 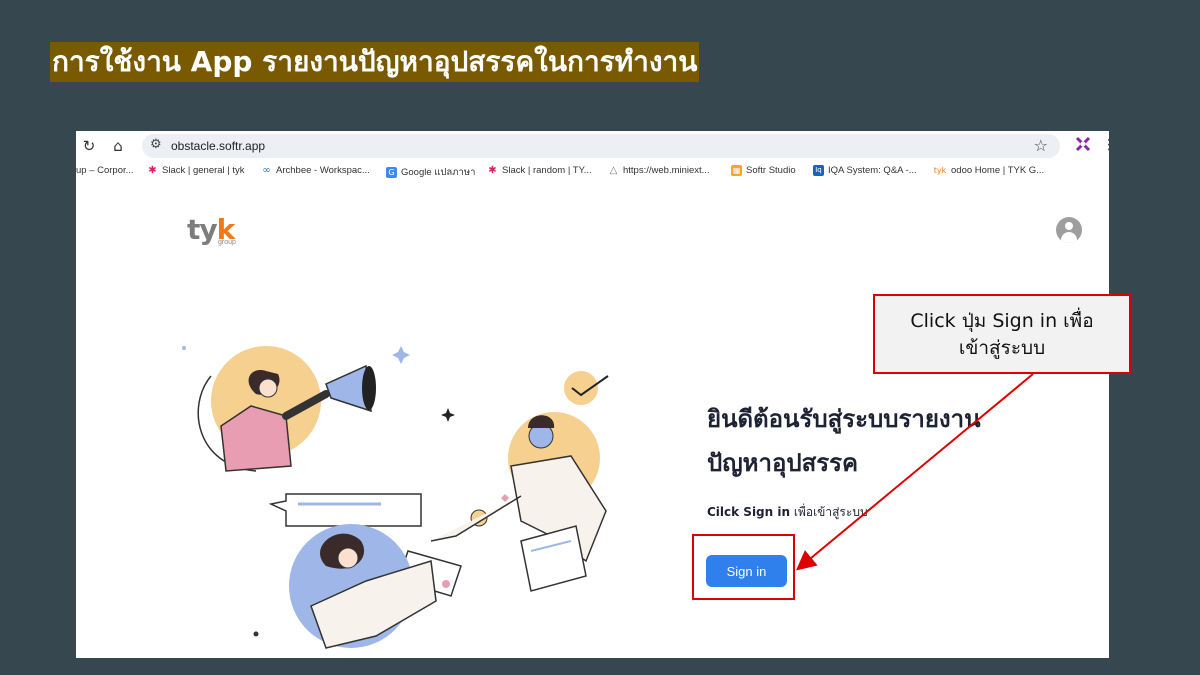 I want to click on bookmark-label: Google แปลภาษา, so click(x=438, y=172).